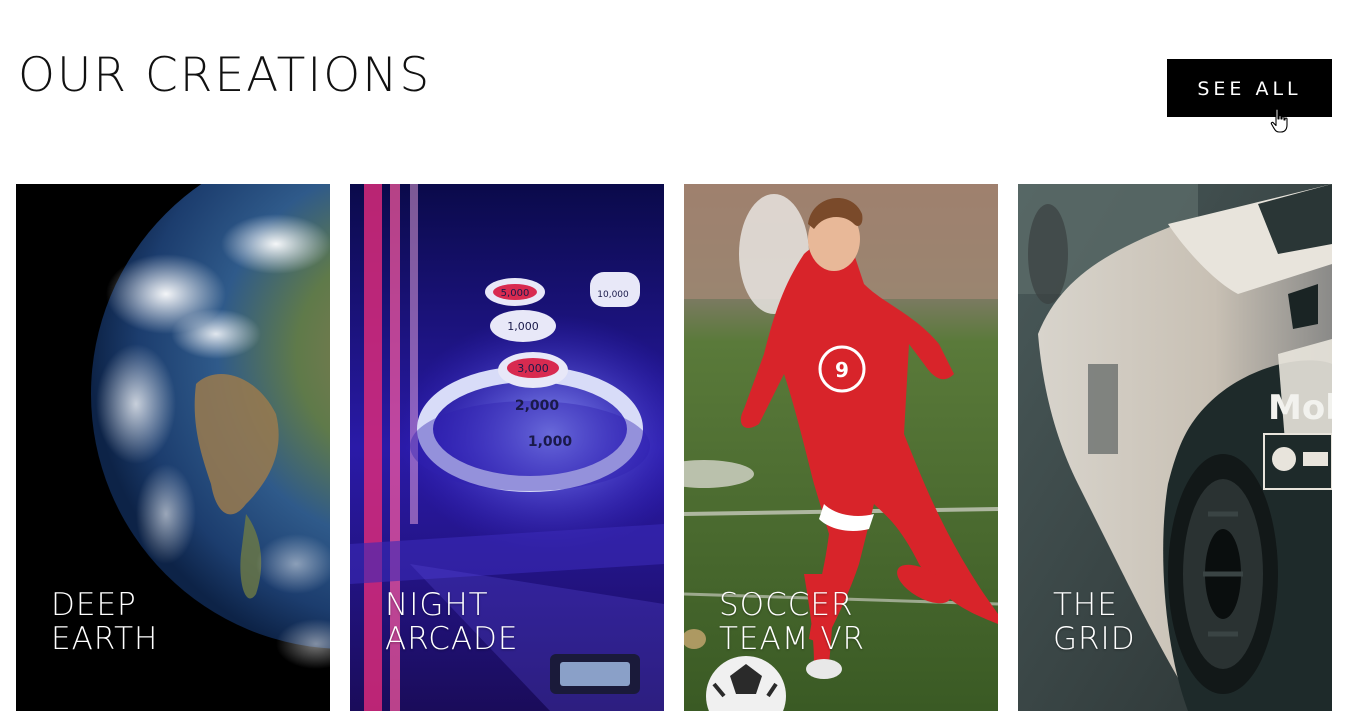 The image size is (1354, 711). Describe the element at coordinates (1094, 622) in the screenshot. I see `card-title: THE GRID` at that location.